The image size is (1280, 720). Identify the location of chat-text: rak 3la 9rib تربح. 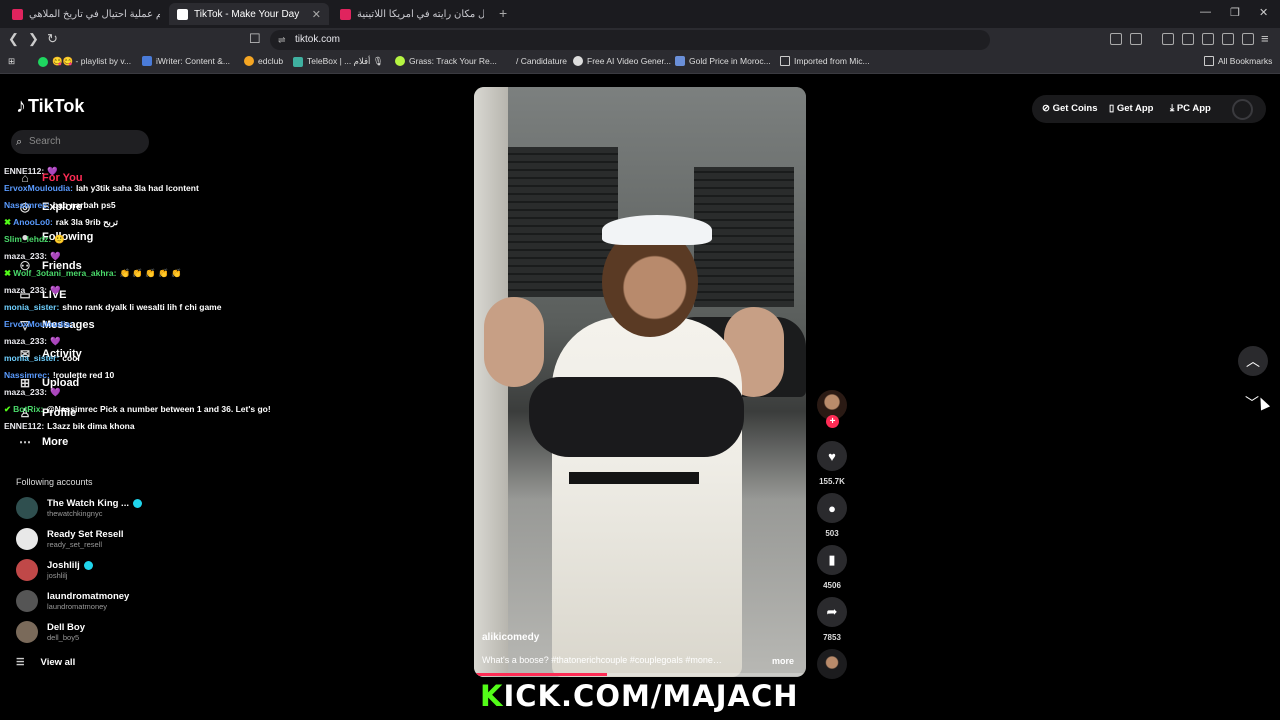
(86, 222).